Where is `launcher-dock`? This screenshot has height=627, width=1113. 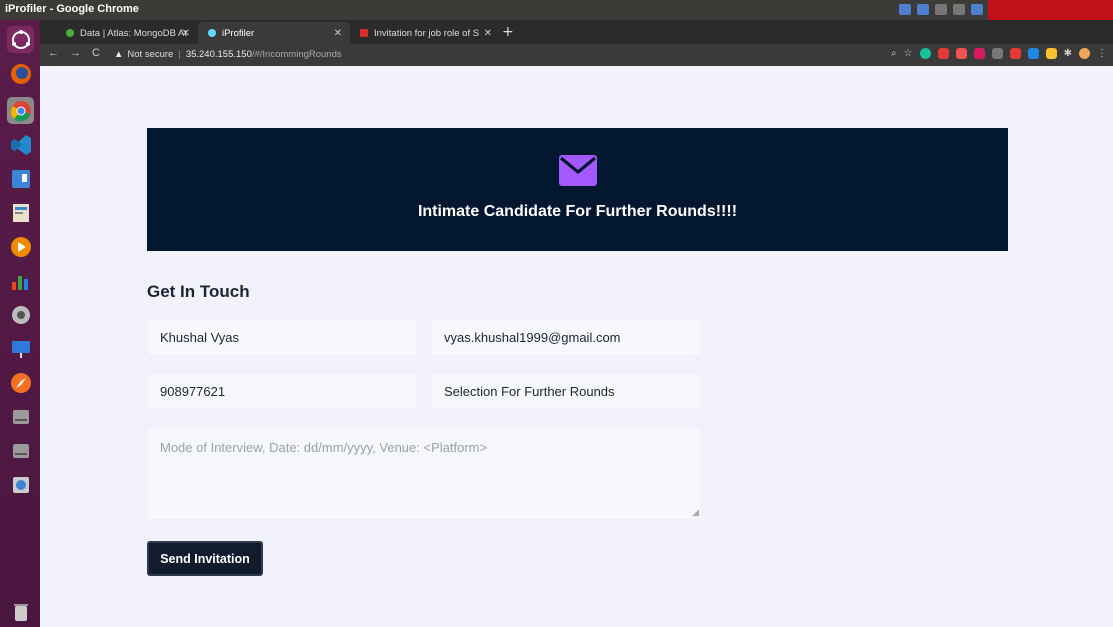
launcher-dock is located at coordinates (20, 323).